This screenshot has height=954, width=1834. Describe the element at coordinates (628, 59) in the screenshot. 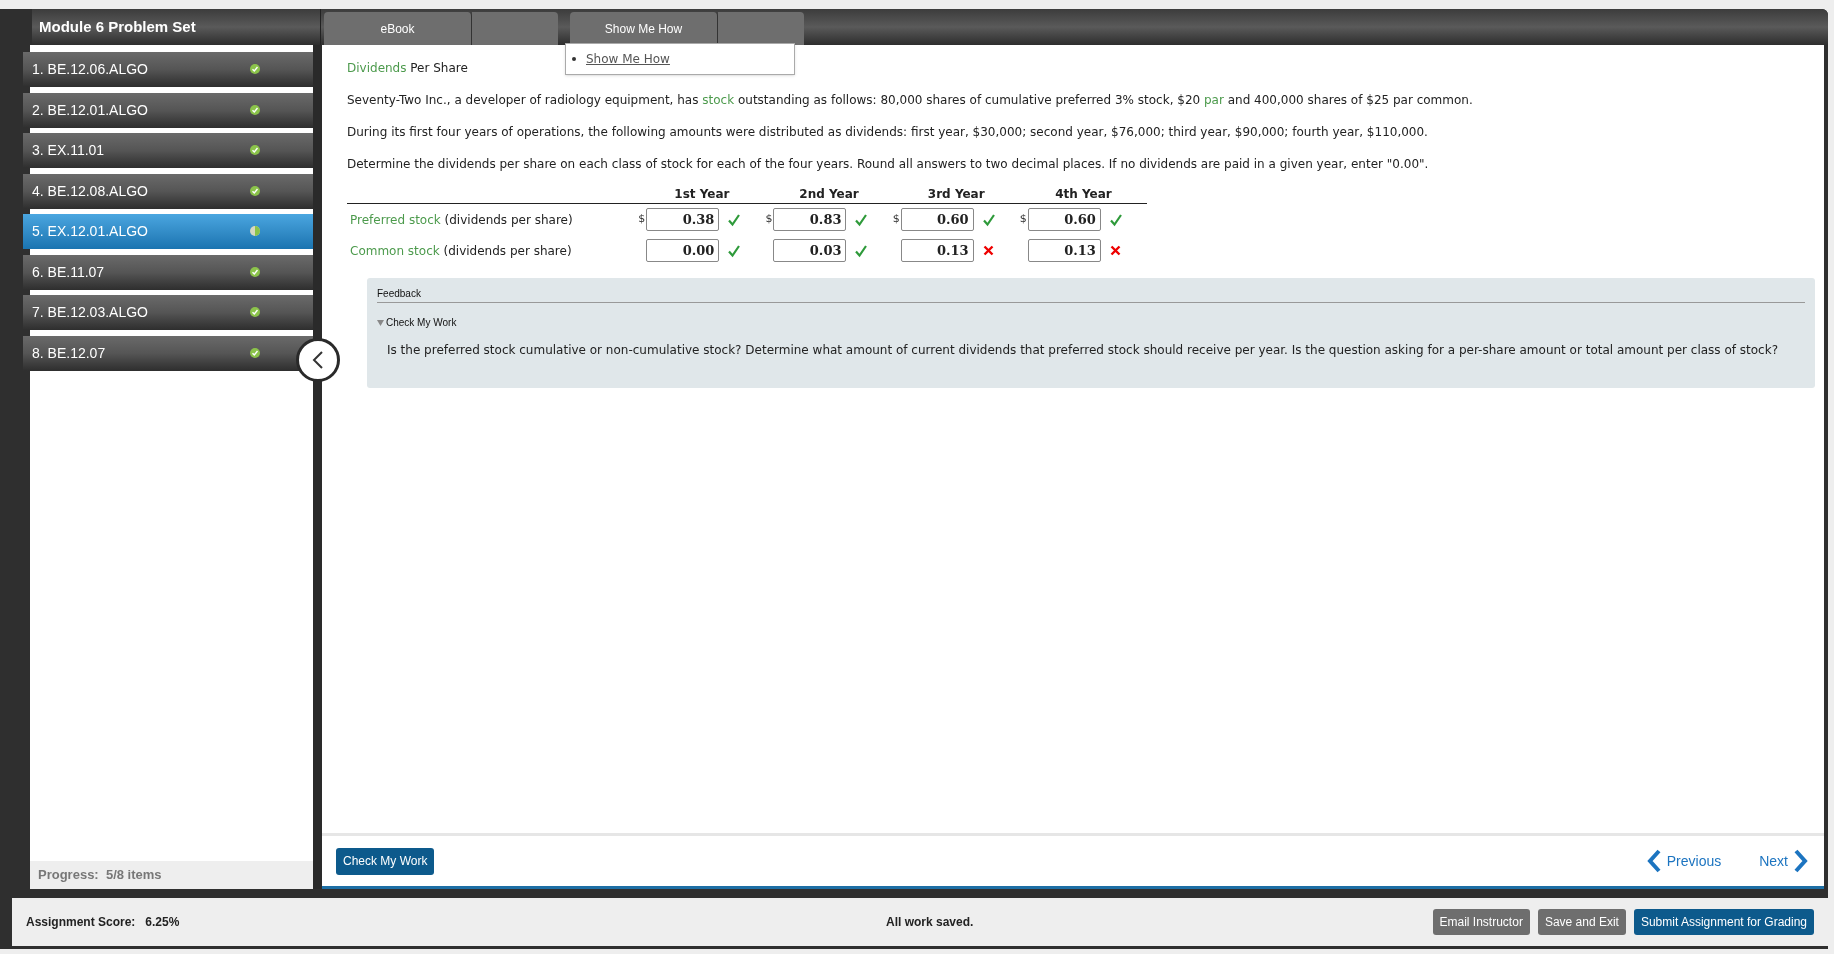

I see `dropdown-link: Show Me How` at that location.